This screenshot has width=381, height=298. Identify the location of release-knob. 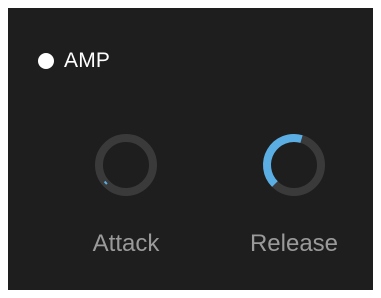
(294, 165).